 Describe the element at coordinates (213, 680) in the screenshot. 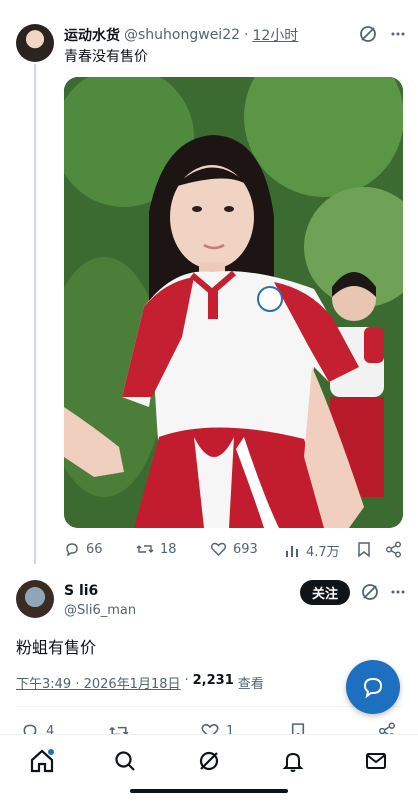

I see `reply-view-count: 2,231` at that location.